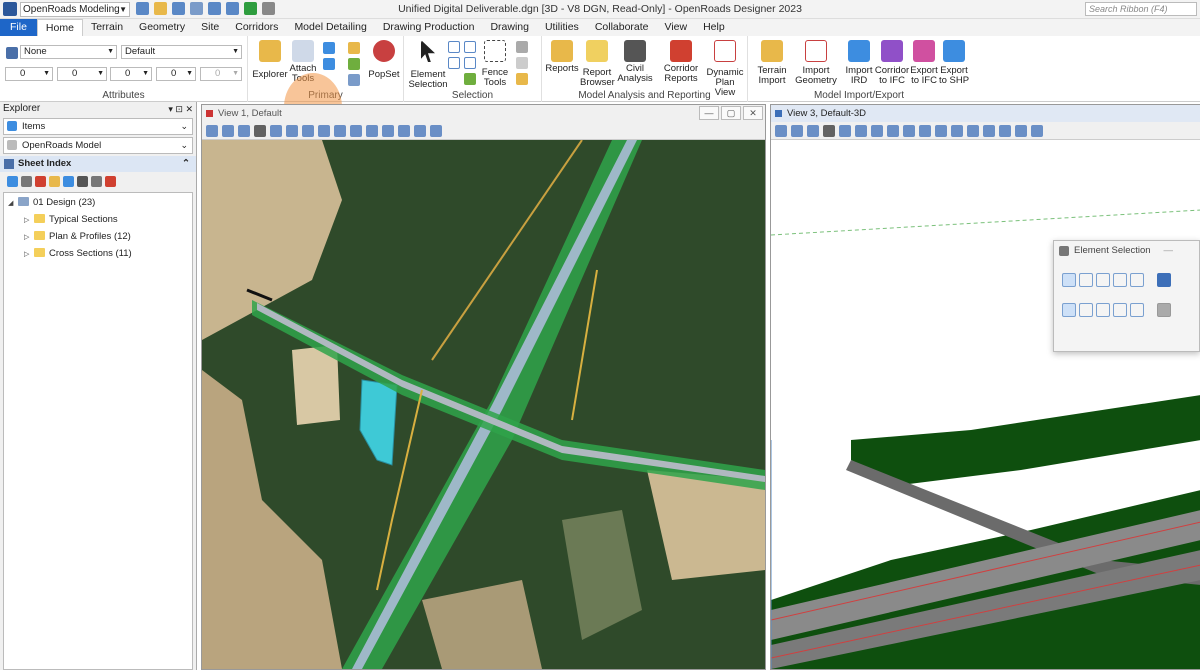  Describe the element at coordinates (98, 145) in the screenshot. I see `explorer-openroads-model-section: OpenRoads Model ⌄` at that location.